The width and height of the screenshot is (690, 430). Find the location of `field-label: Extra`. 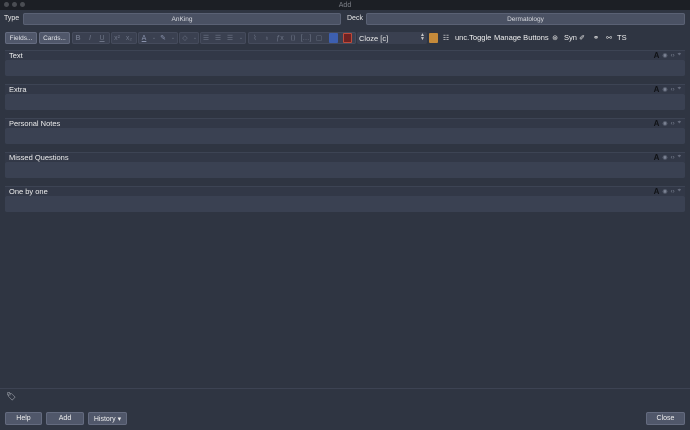

field-label: Extra is located at coordinates (18, 89).